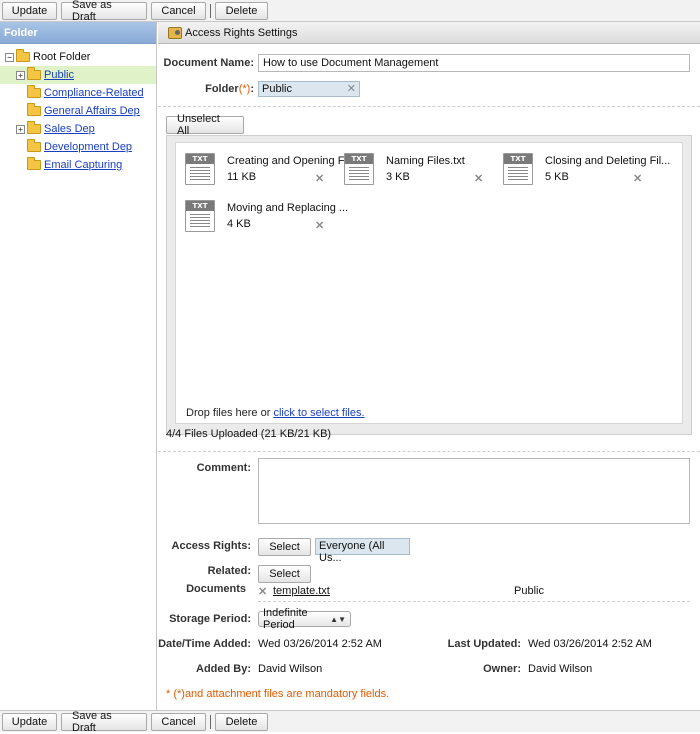 The height and width of the screenshot is (734, 700). Describe the element at coordinates (78, 33) in the screenshot. I see `sidebar-title: Folder` at that location.